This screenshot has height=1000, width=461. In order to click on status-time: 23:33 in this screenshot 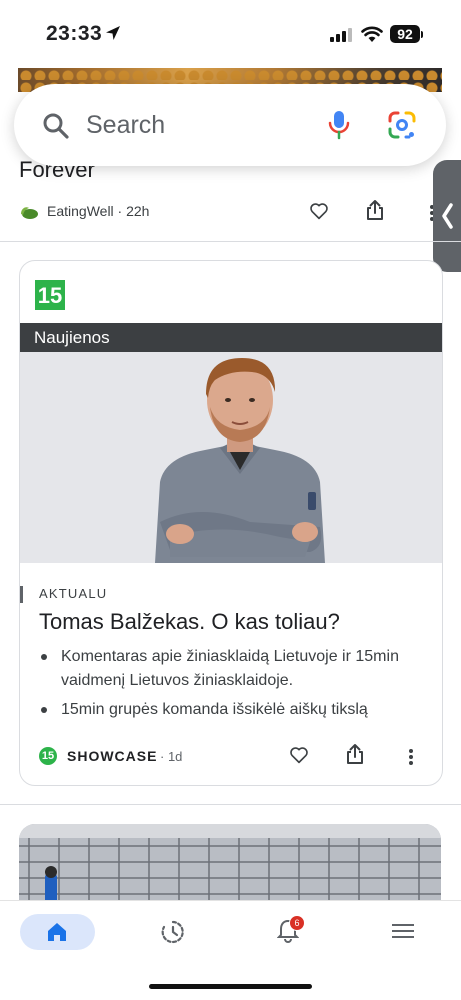, I will do `click(74, 33)`.